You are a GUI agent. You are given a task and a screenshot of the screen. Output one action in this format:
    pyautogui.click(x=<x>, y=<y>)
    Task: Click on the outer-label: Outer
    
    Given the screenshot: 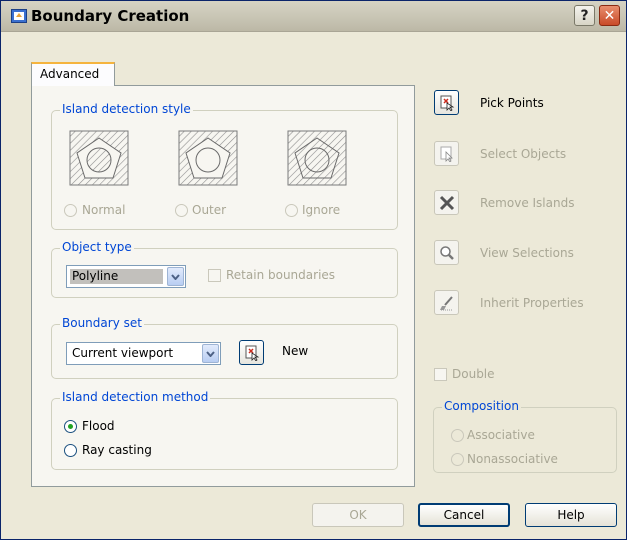 What is the action you would take?
    pyautogui.click(x=209, y=210)
    